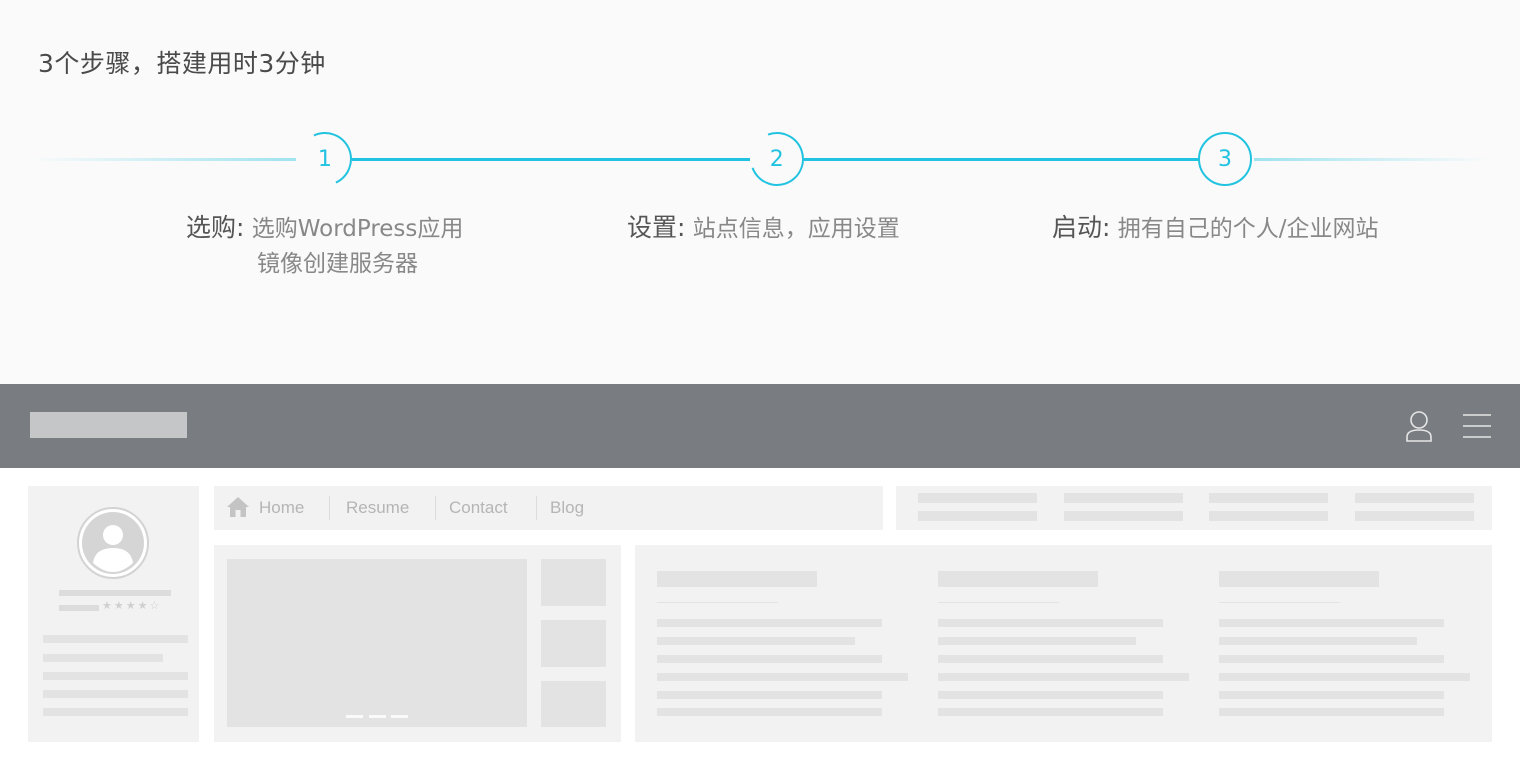  What do you see at coordinates (1081, 227) in the screenshot?
I see `step-3-head: 启动:` at bounding box center [1081, 227].